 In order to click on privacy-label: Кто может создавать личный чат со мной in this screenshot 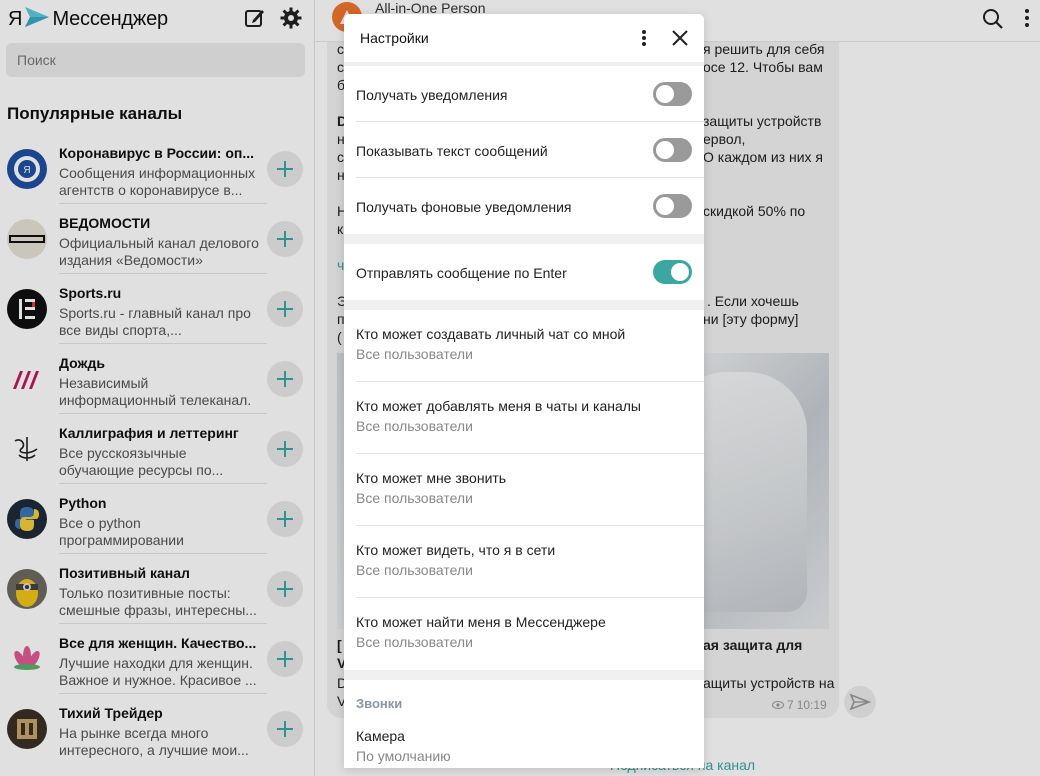, I will do `click(491, 334)`.